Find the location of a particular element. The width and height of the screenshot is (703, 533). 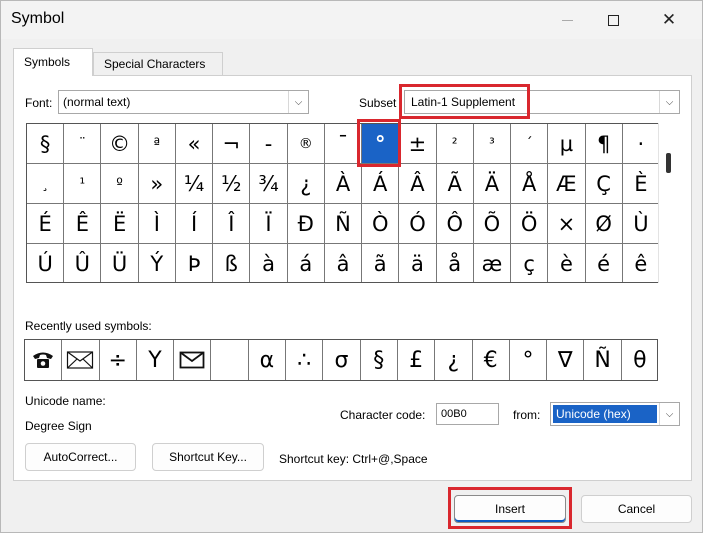

symbol-cell: Ñ is located at coordinates (343, 224).